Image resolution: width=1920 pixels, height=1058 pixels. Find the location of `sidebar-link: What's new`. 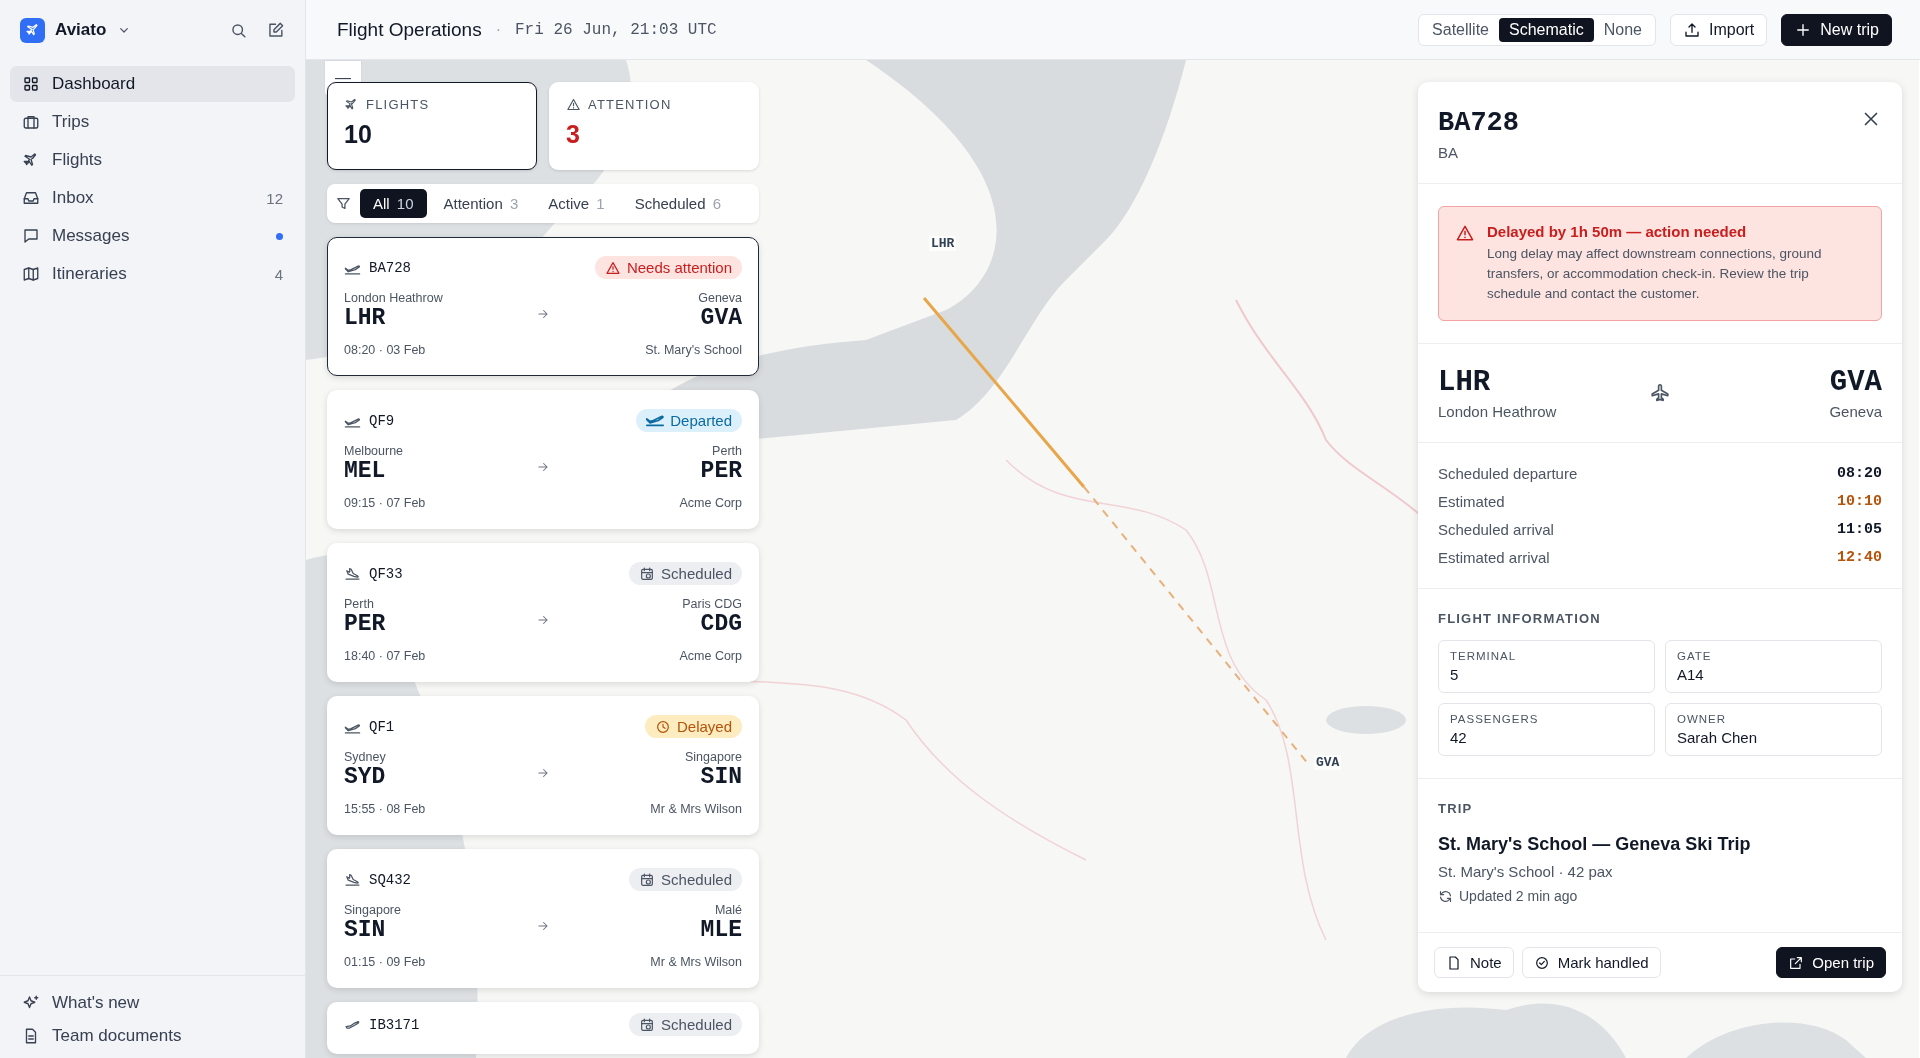

sidebar-link: What's new is located at coordinates (167, 1002).